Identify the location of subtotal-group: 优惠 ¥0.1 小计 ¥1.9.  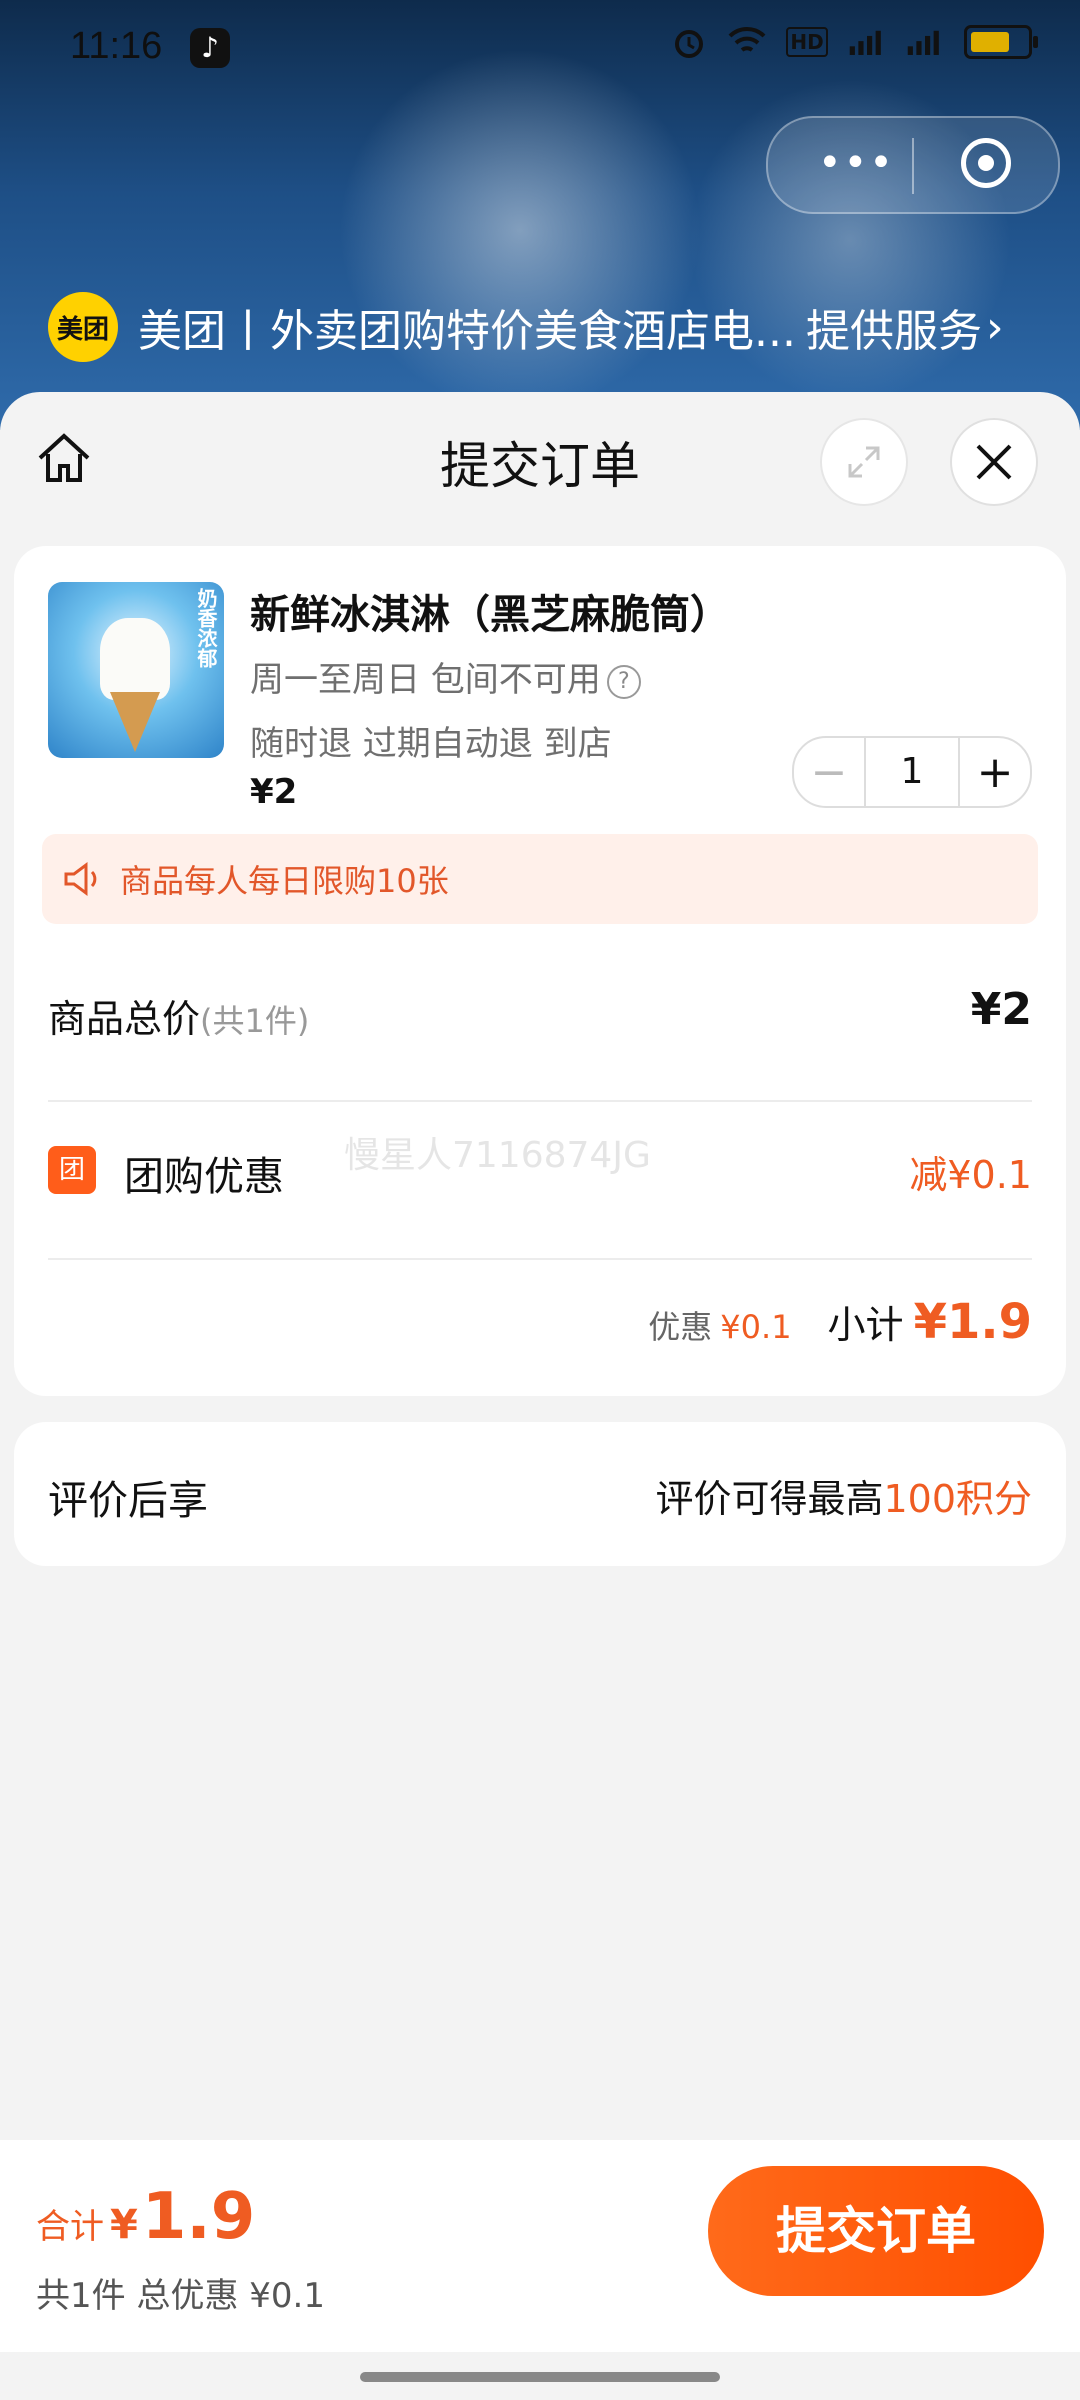
(840, 1322).